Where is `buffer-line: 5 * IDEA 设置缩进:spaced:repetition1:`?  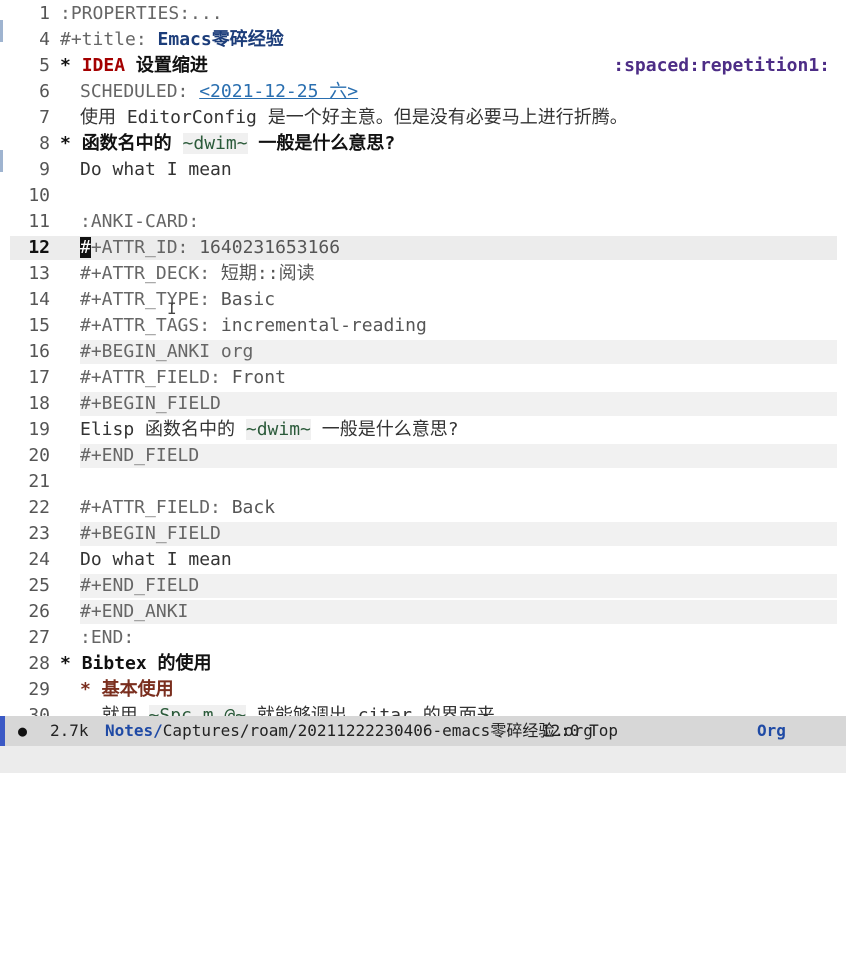
buffer-line: 5 * IDEA 设置缩进:spaced:repetition1: is located at coordinates (423, 66).